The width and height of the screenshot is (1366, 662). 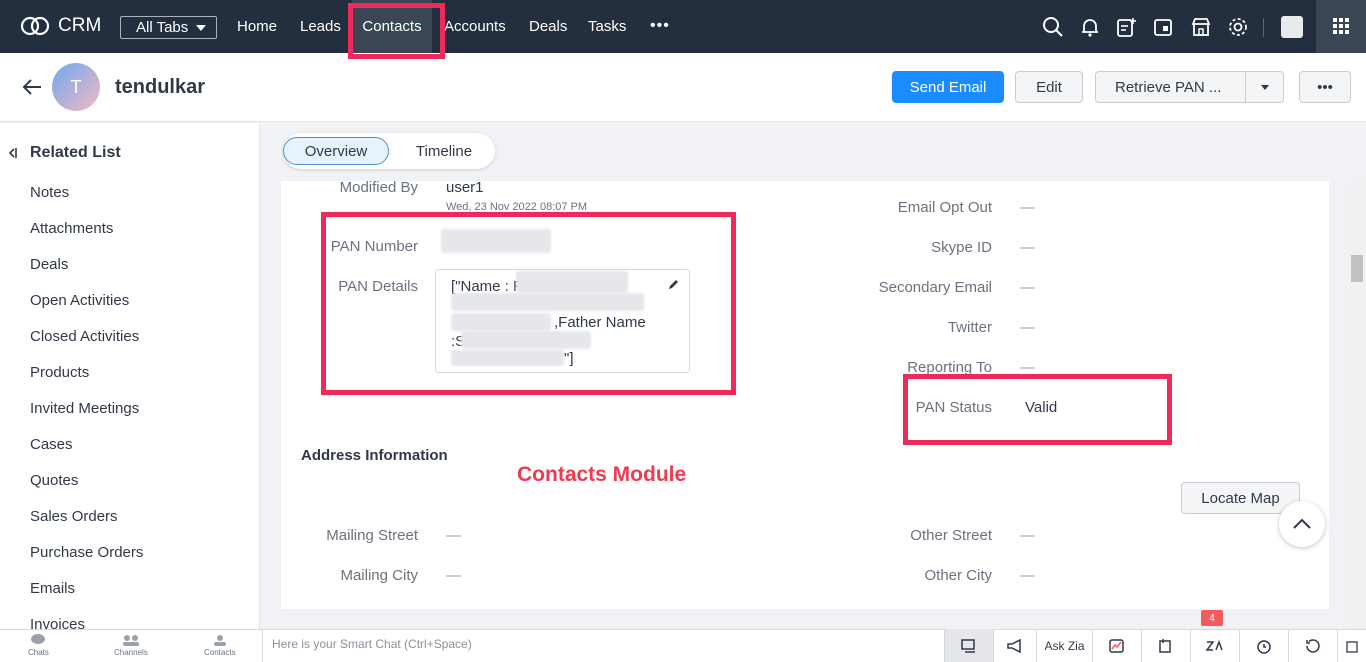 What do you see at coordinates (1027, 207) in the screenshot?
I see `email-opt-out-value: —` at bounding box center [1027, 207].